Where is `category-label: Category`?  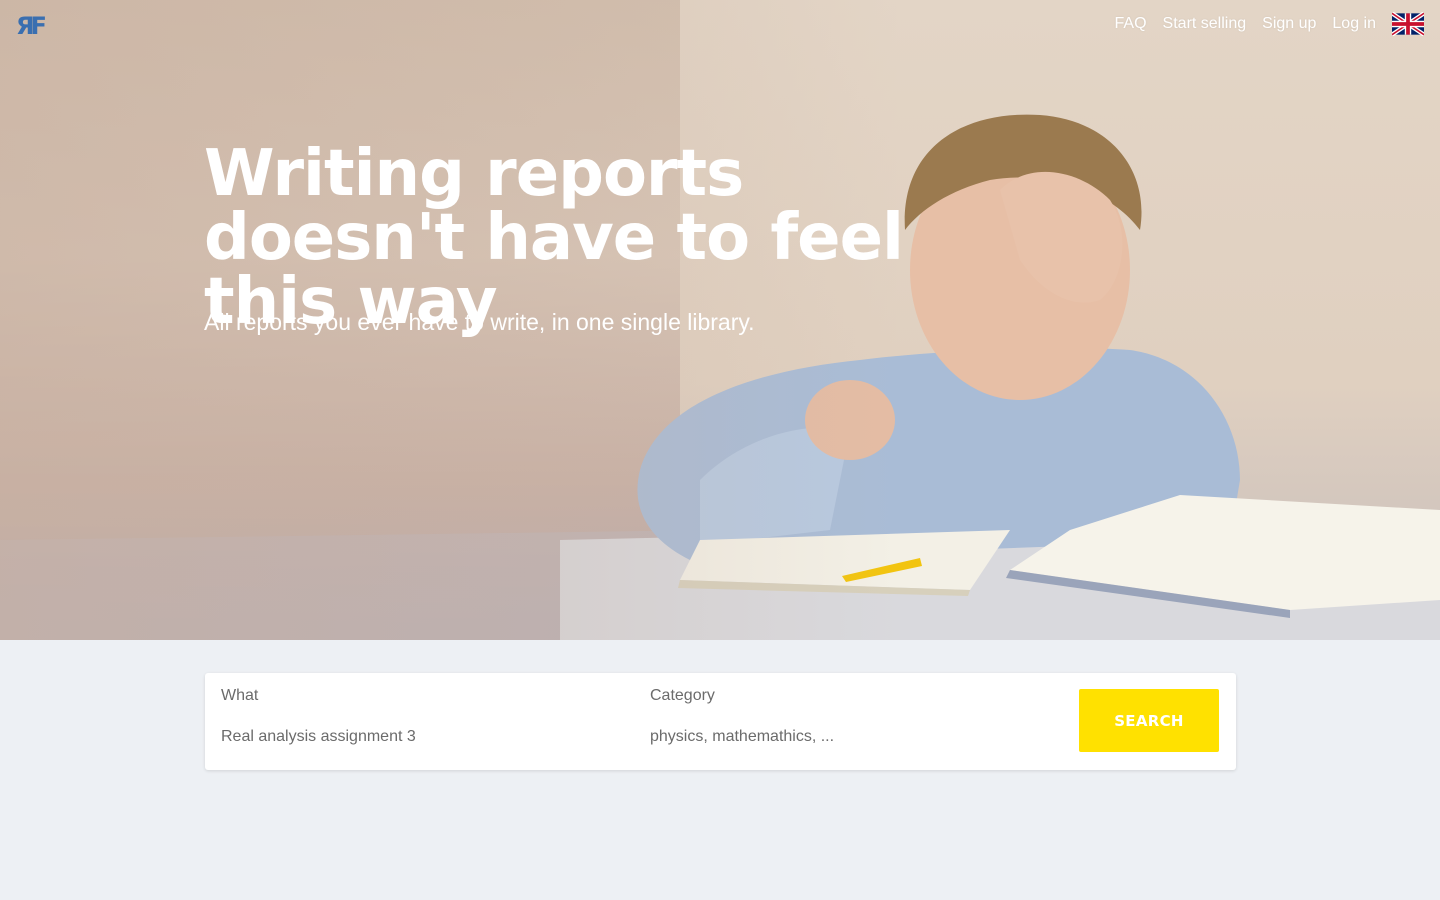
category-label: Category is located at coordinates (682, 695).